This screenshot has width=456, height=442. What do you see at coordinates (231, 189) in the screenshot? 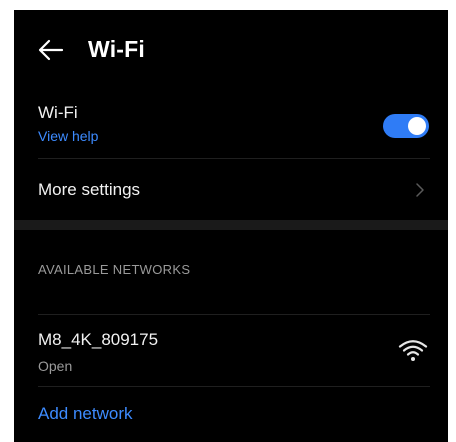
I see `more-settings-row: More settings` at bounding box center [231, 189].